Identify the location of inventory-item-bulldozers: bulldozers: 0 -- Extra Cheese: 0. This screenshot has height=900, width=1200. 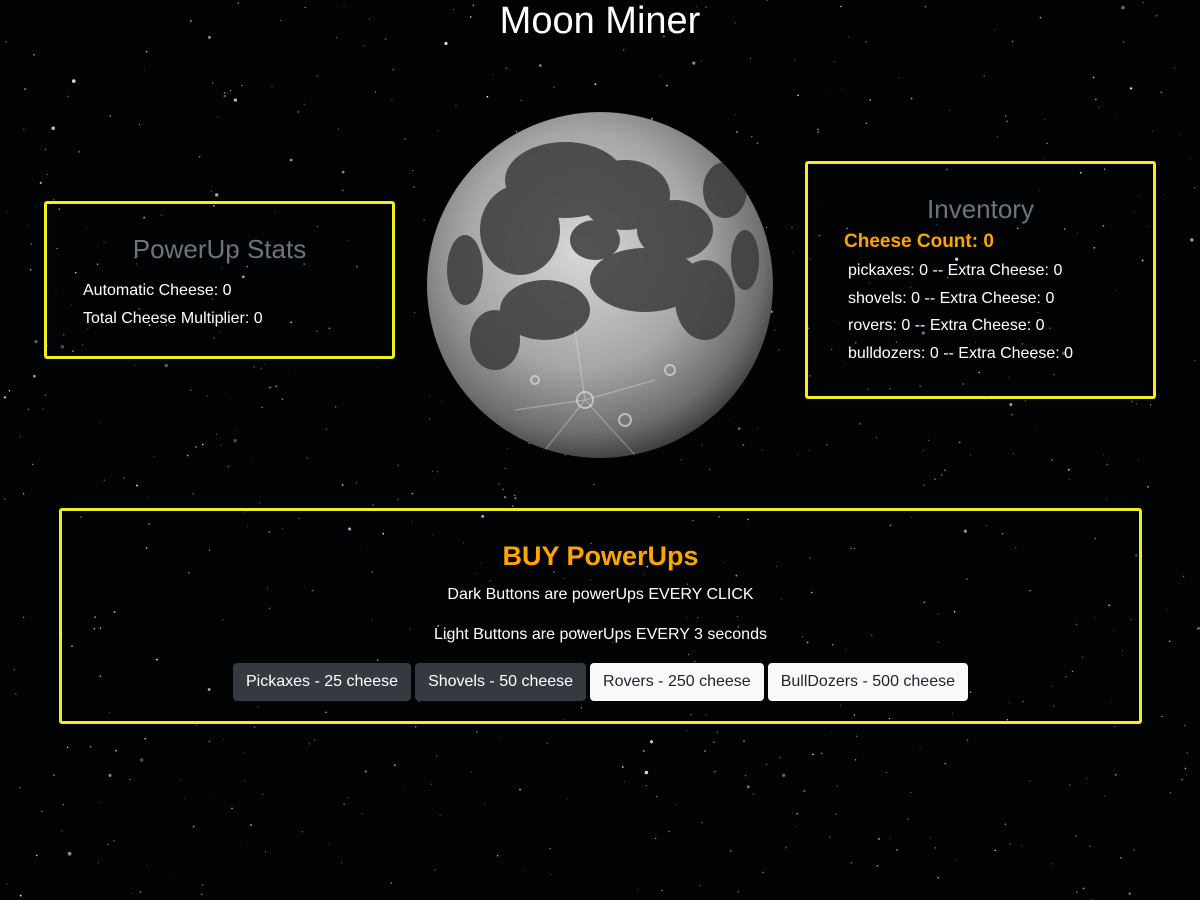
(1000, 354).